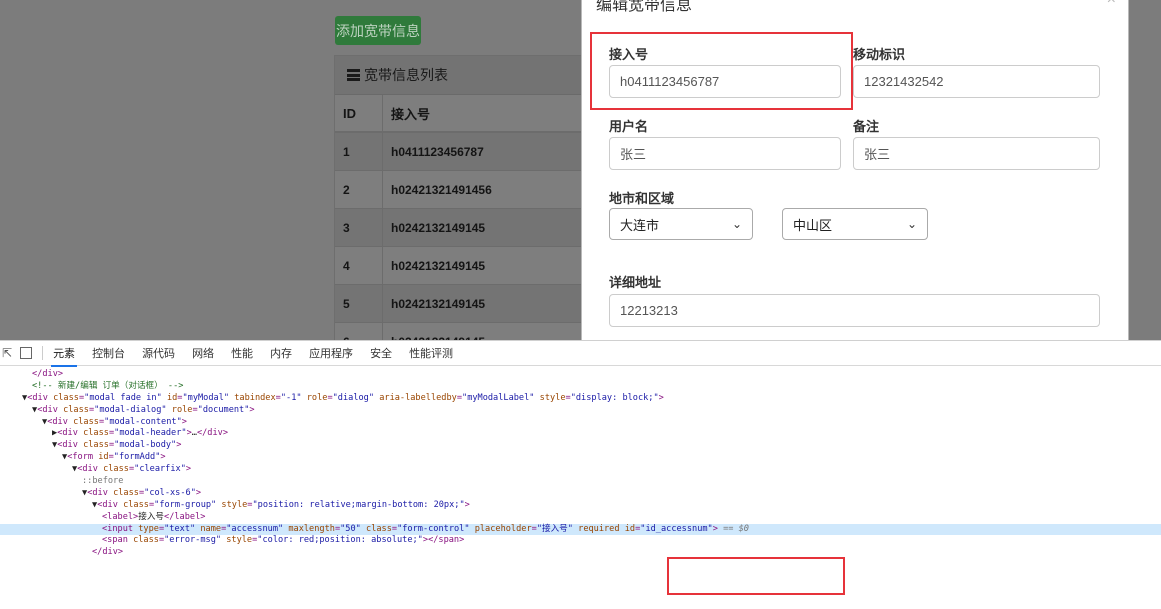 This screenshot has width=1161, height=609. I want to click on tab-console: 控制台, so click(108, 353).